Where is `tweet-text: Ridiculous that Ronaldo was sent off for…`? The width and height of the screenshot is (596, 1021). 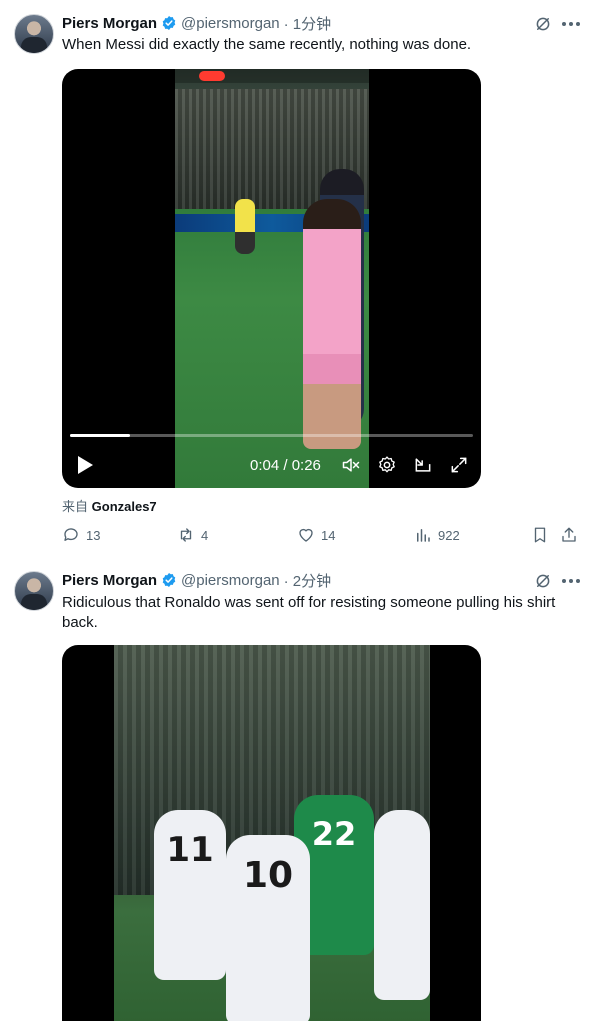
tweet-text: Ridiculous that Ronaldo was sent off for… is located at coordinates (309, 612).